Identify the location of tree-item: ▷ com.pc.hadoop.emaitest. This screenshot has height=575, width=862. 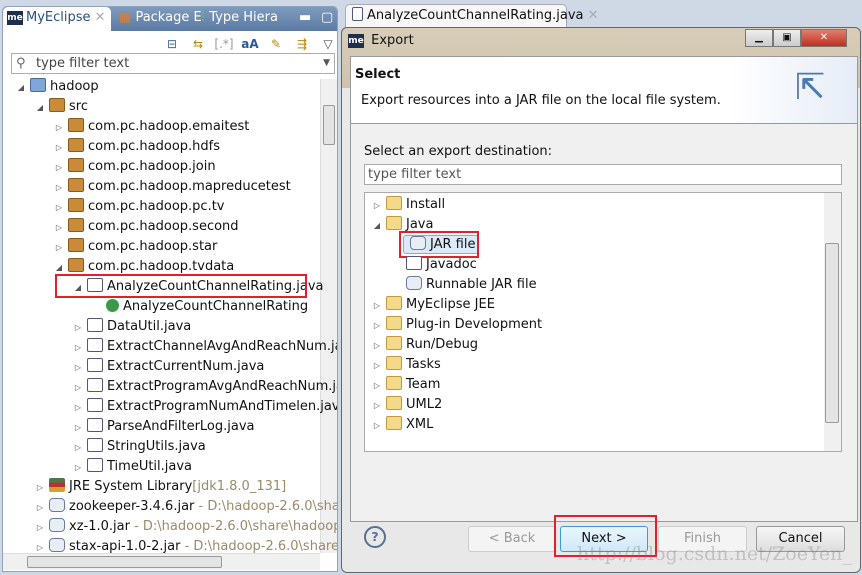
(151, 127).